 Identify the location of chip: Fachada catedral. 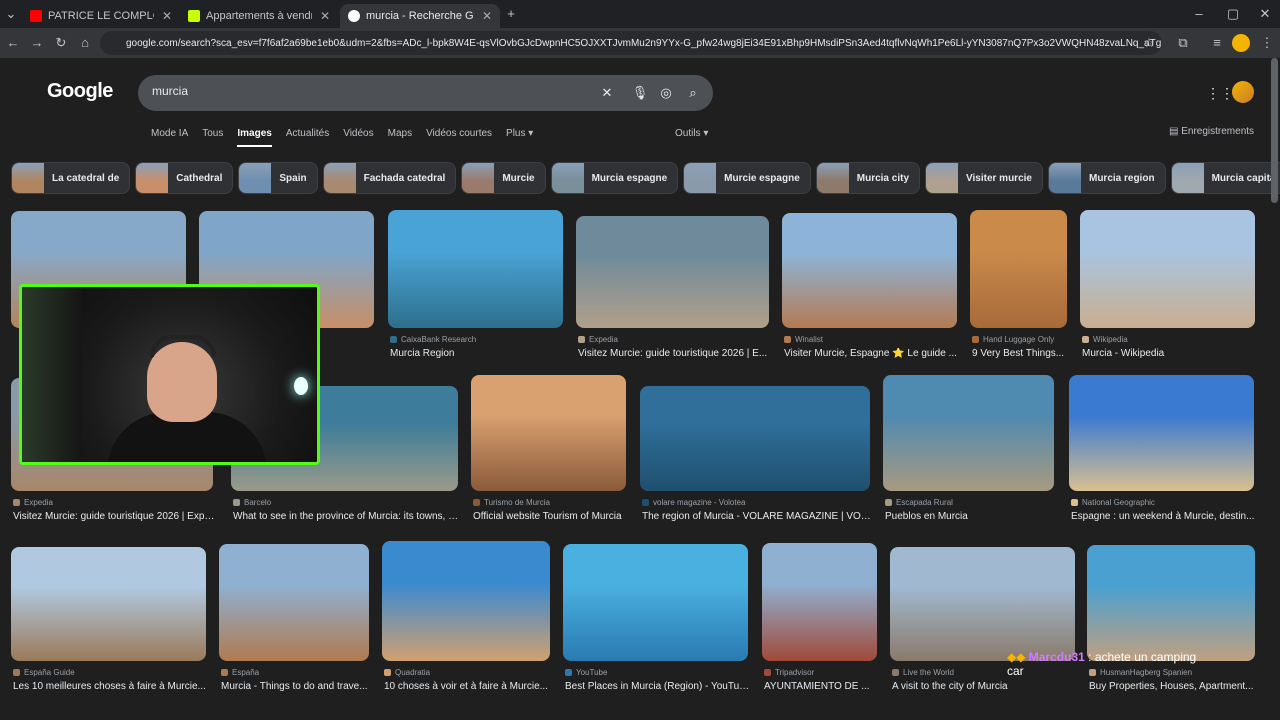
(389, 178).